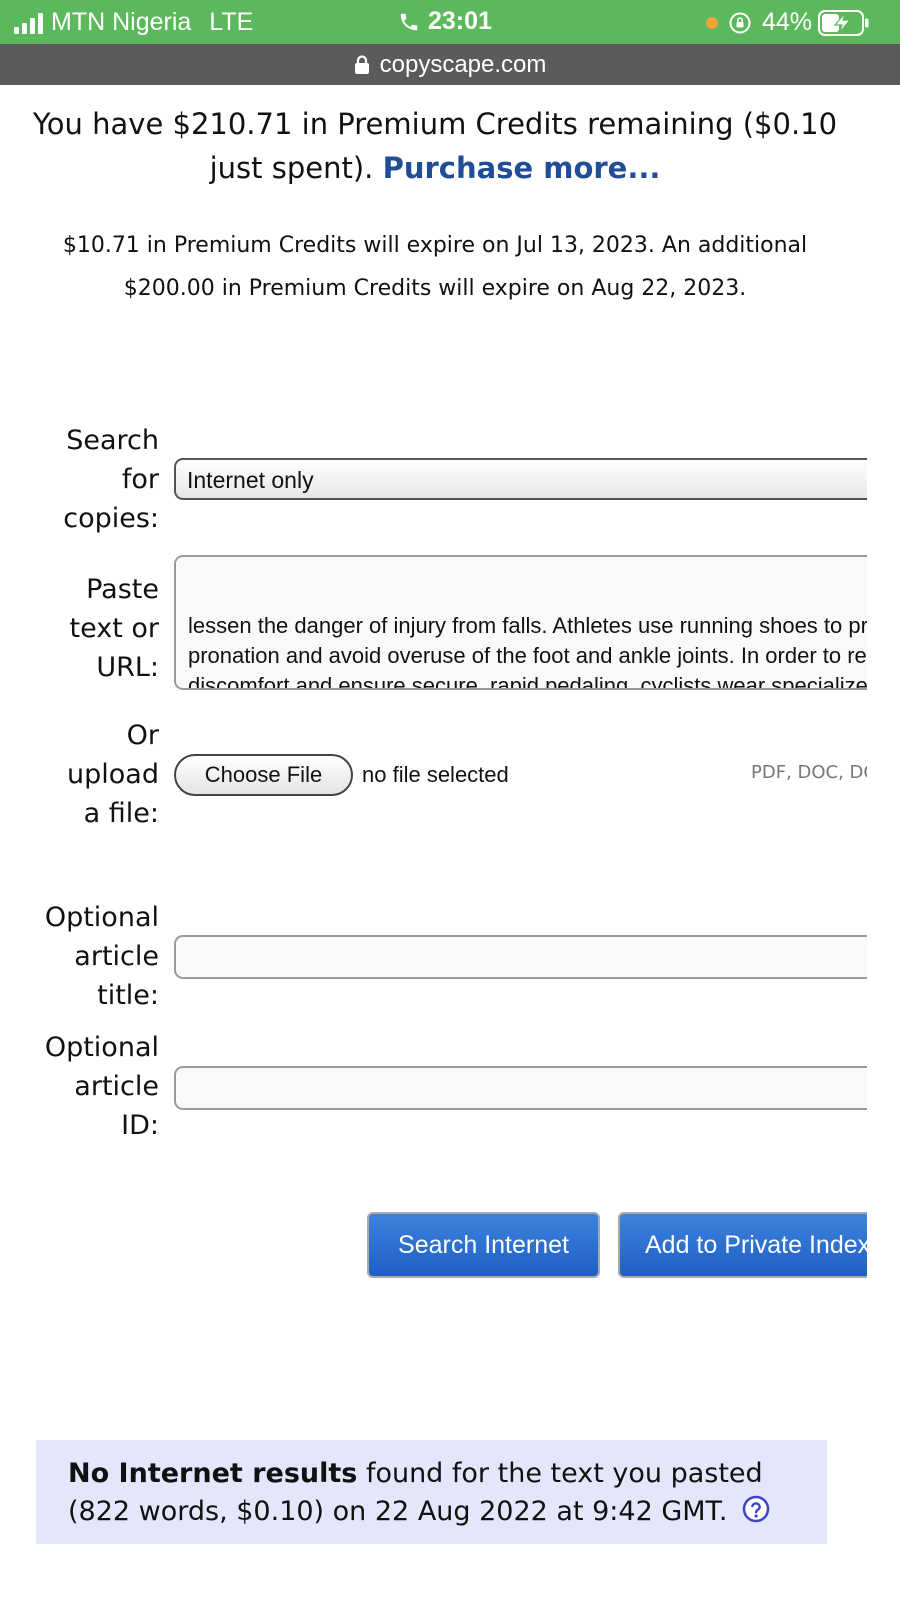 Image resolution: width=900 pixels, height=1600 pixels. I want to click on clock: 23:01, so click(460, 21).